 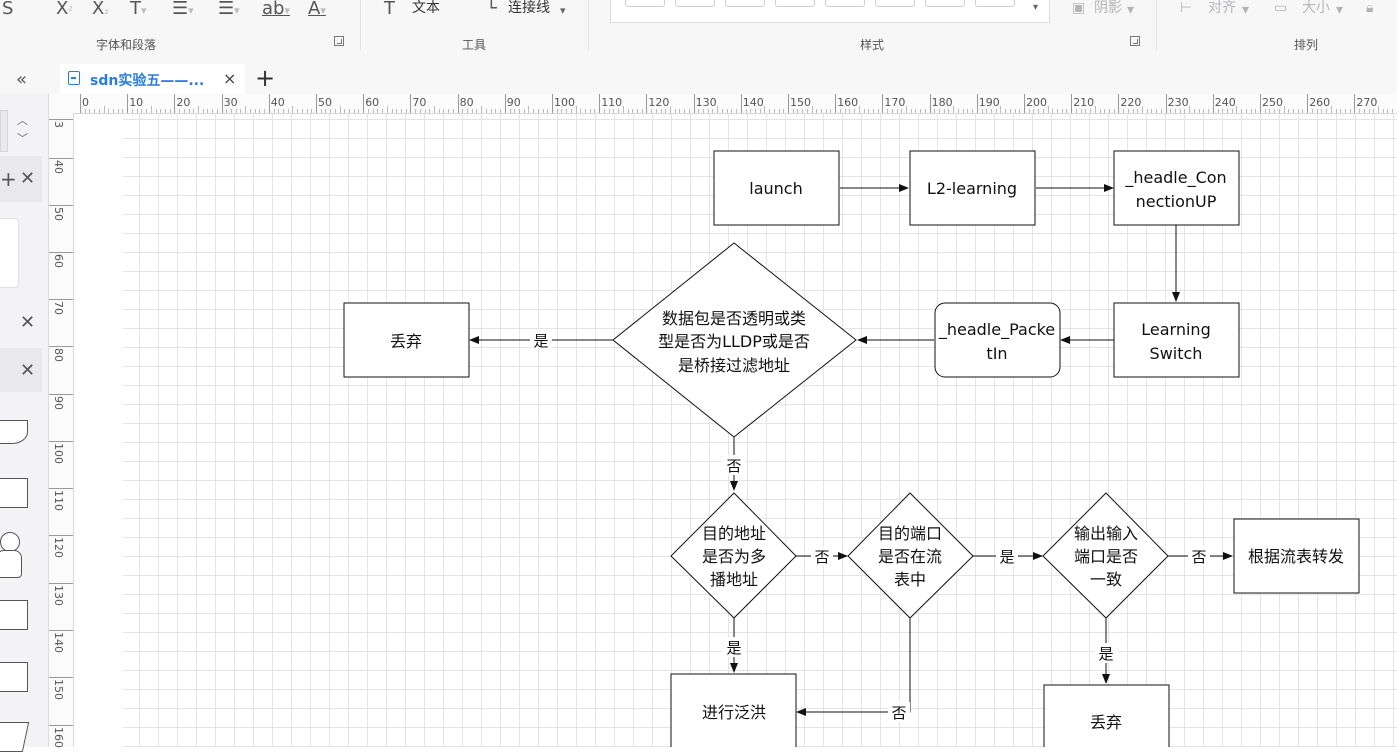 I want to click on text-height-icon: T▾, so click(x=138, y=11).